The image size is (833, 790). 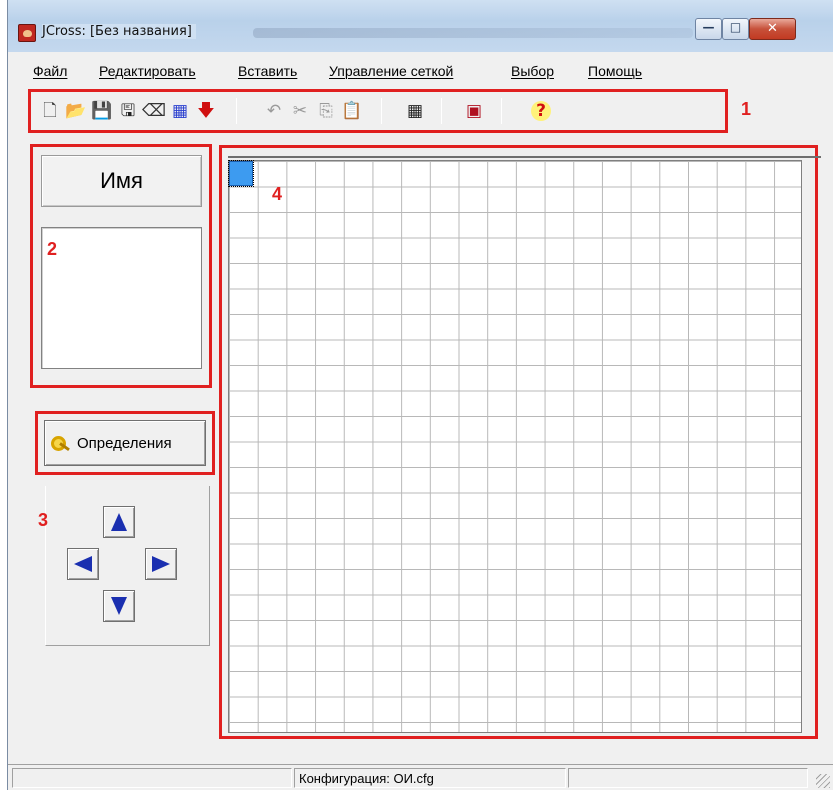 I want to click on move-down-button, so click(x=119, y=606).